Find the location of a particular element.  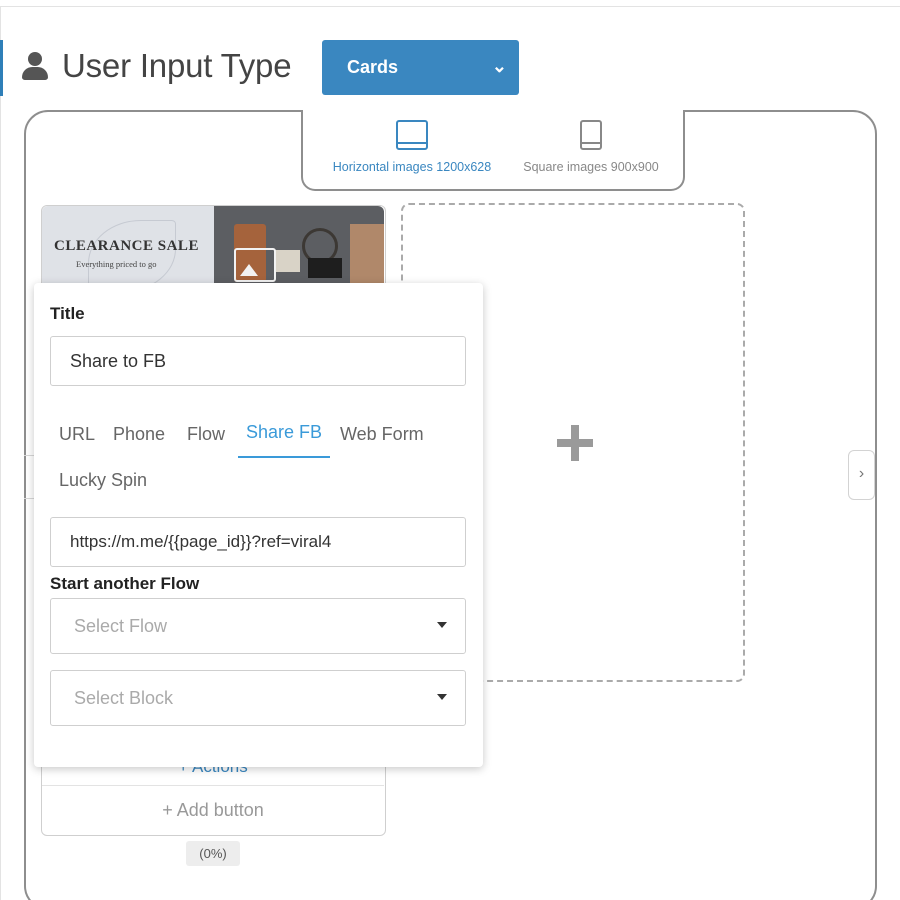

tab-web-form: Web Form is located at coordinates (382, 434).